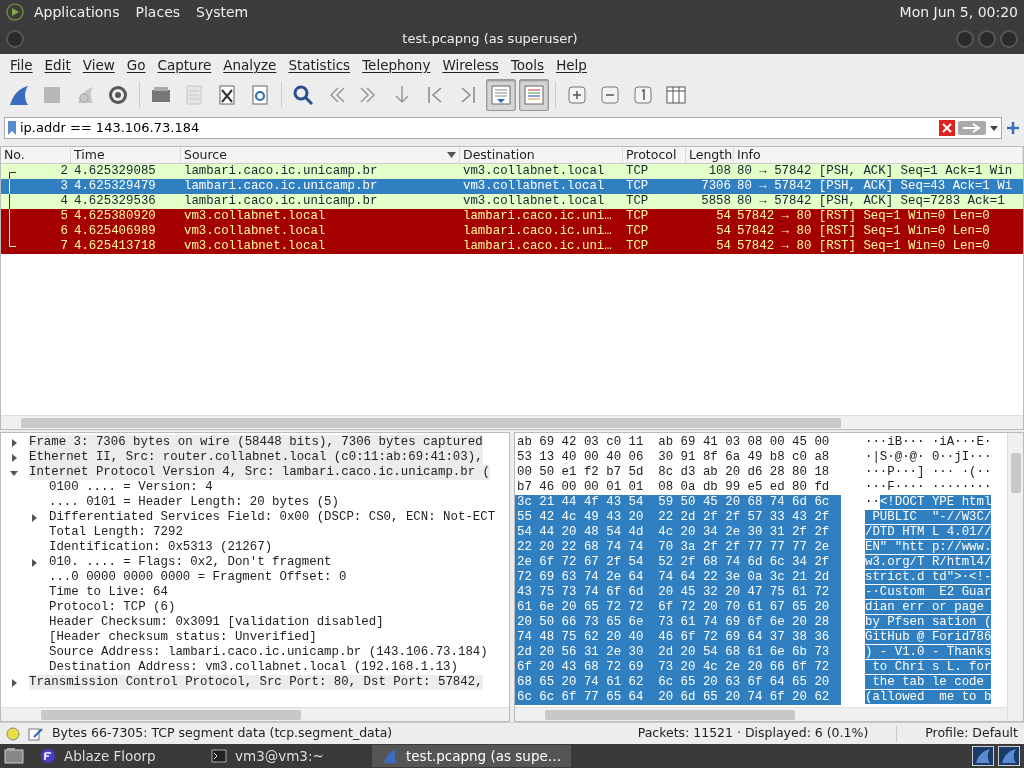  What do you see at coordinates (512, 201) in the screenshot?
I see `packet-row: 4 4.625329536 lambari.caco.ic.unicamp.br vm3.collabnet.local TCP 5858 80 → 57842 [PSH, ACK] Seq=7283 Ack=1` at bounding box center [512, 201].